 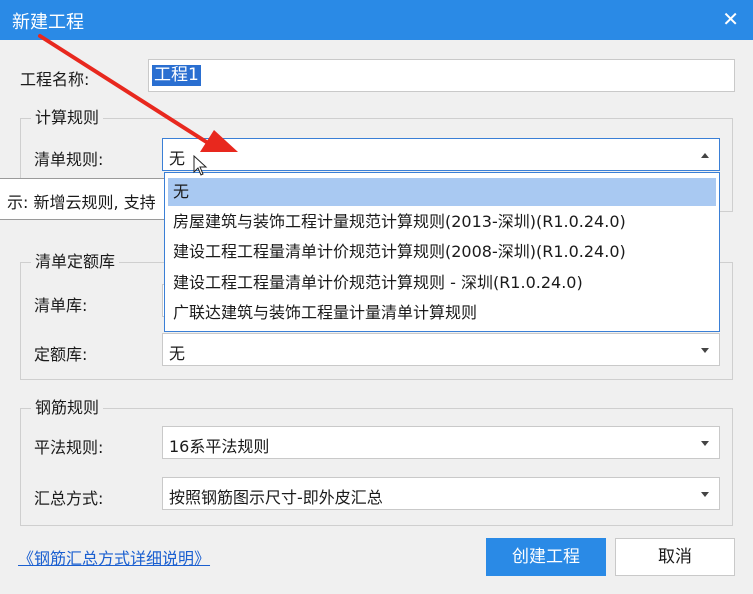 I want to click on summary-mode-label: 汇总方式:, so click(x=69, y=498).